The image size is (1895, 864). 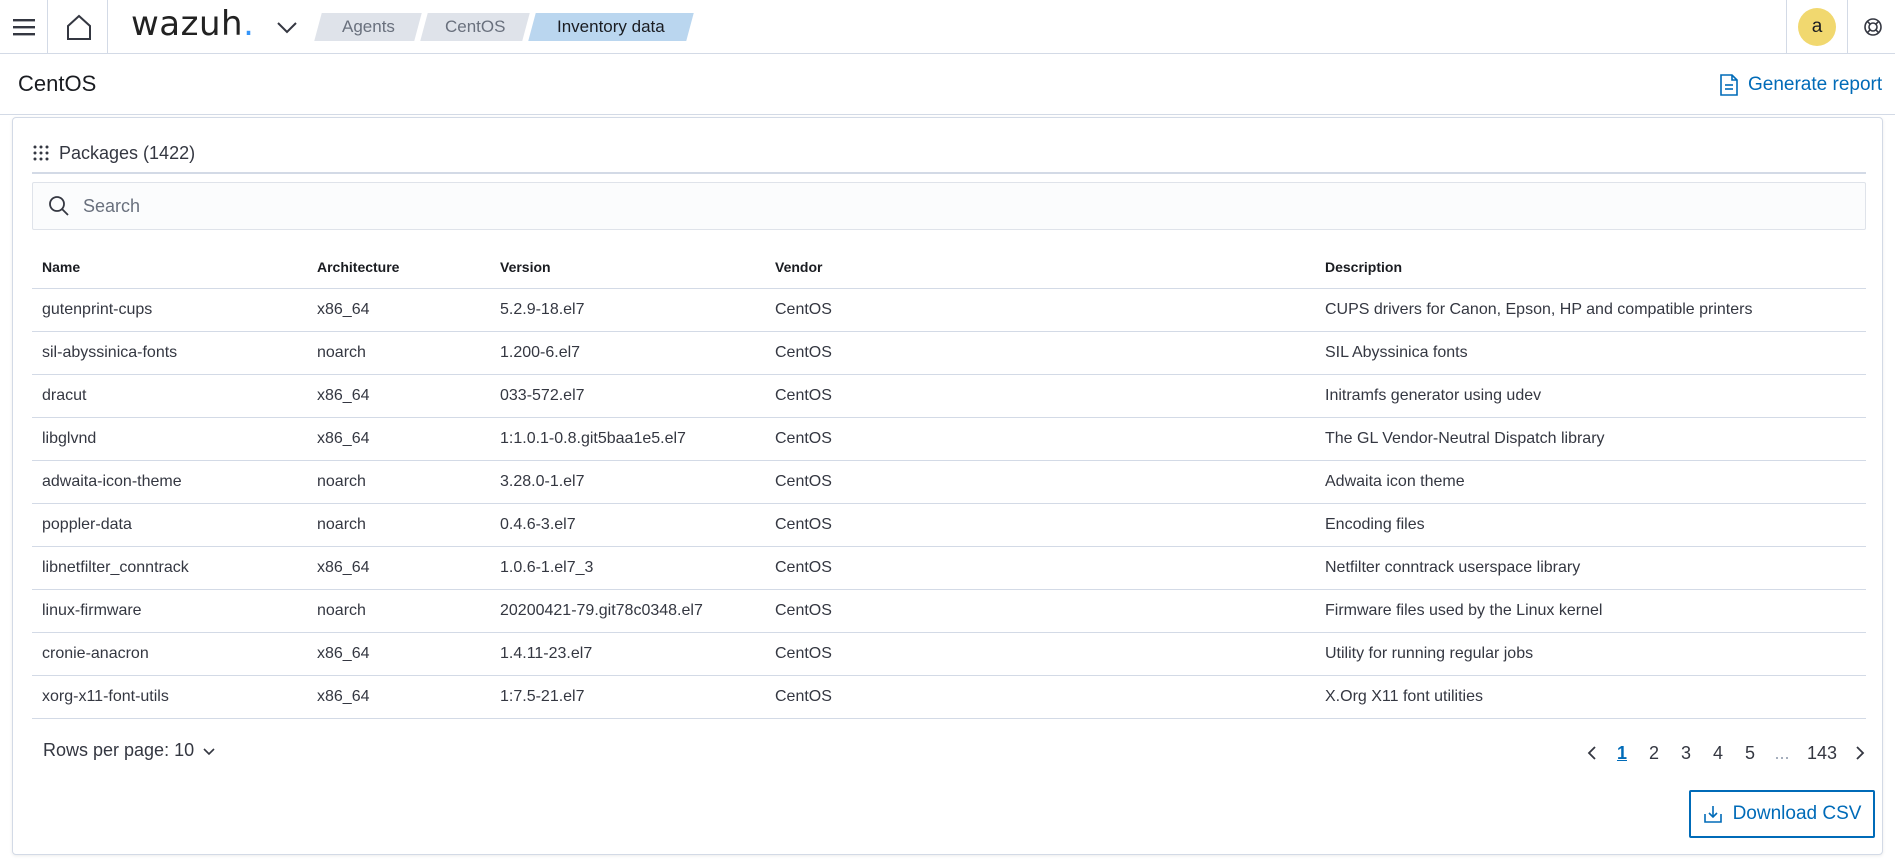 What do you see at coordinates (287, 27) in the screenshot?
I see `chevron-down-icon` at bounding box center [287, 27].